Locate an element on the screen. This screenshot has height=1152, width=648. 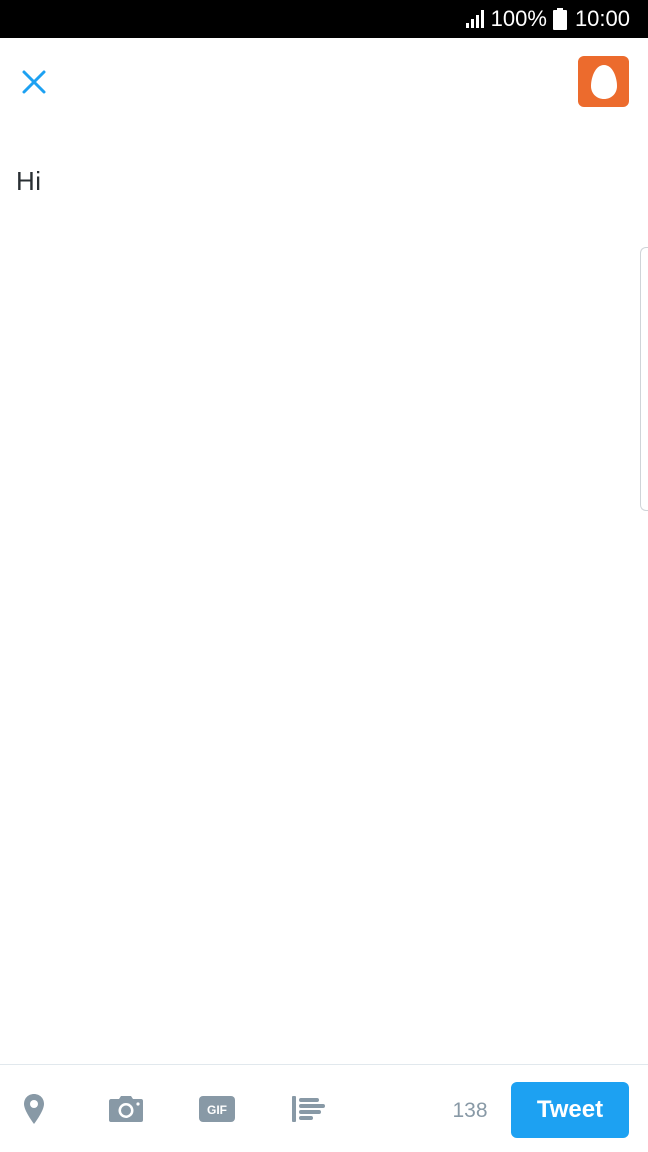
gif-label: GIF is located at coordinates (217, 1110).